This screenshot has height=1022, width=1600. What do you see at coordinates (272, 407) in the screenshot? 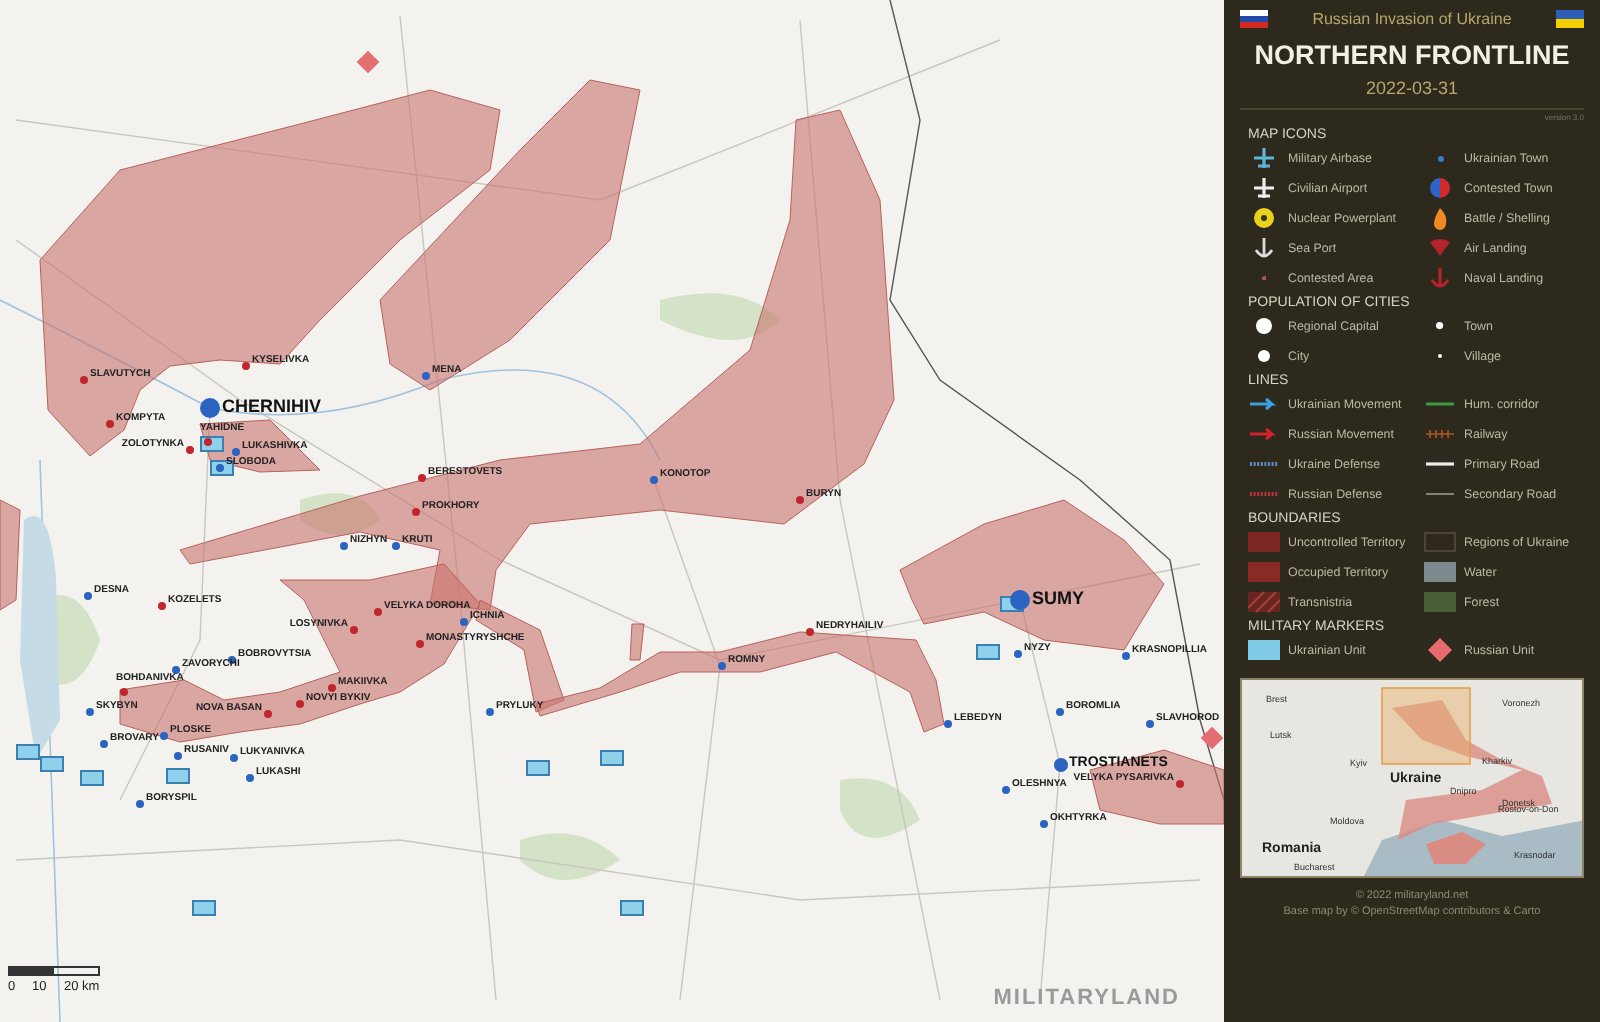
I see `town-label: CHERNIHIV` at bounding box center [272, 407].